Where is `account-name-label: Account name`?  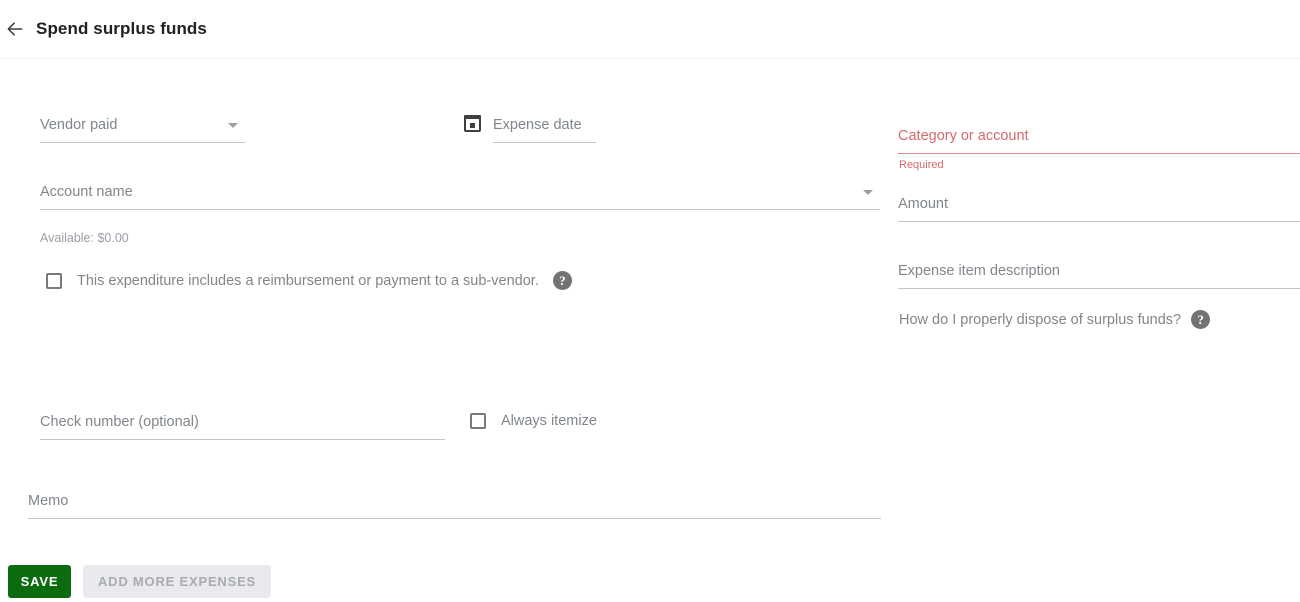 account-name-label: Account name is located at coordinates (86, 192).